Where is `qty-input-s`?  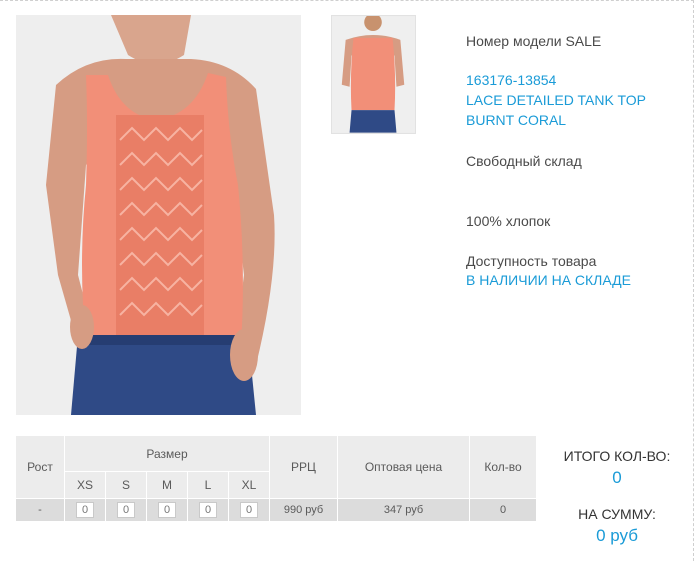 qty-input-s is located at coordinates (126, 510).